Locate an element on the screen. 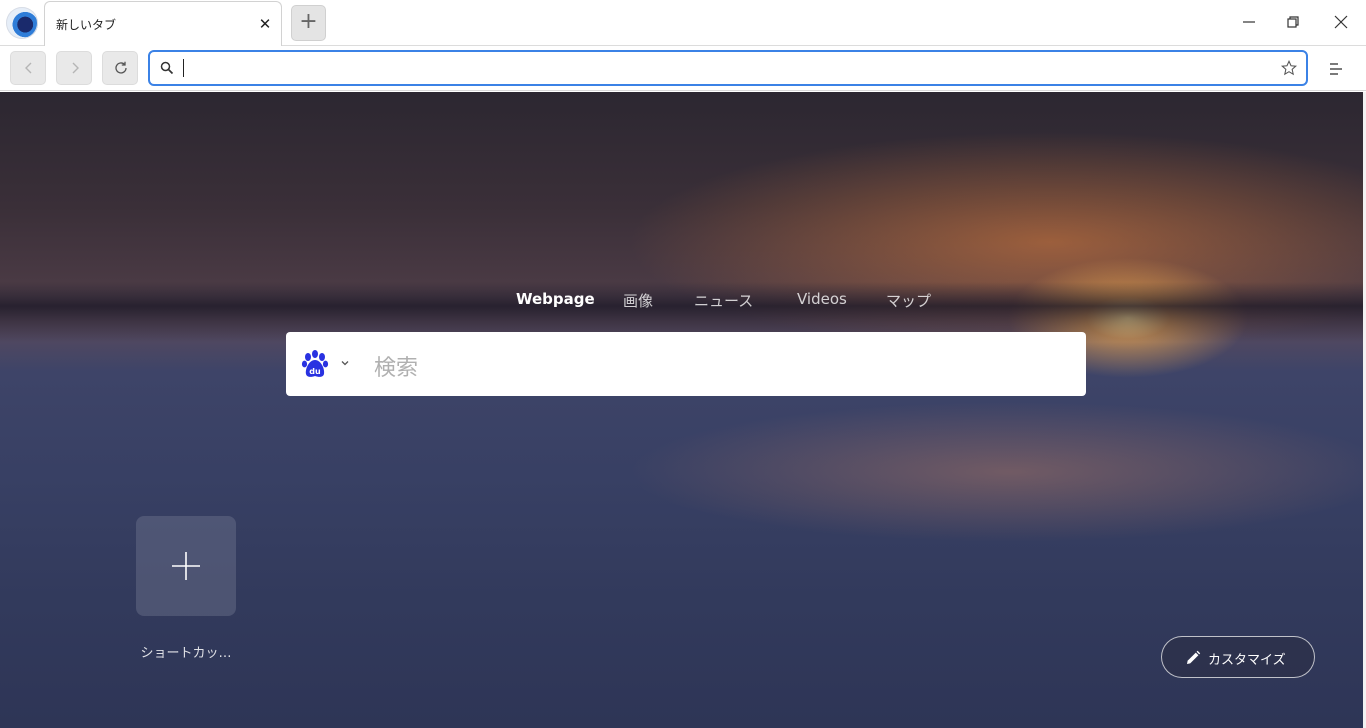  browser-logo is located at coordinates (22, 23).